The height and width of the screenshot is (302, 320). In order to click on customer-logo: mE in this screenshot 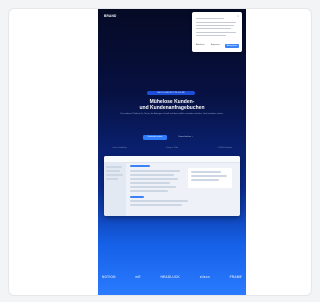, I will do `click(138, 277)`.